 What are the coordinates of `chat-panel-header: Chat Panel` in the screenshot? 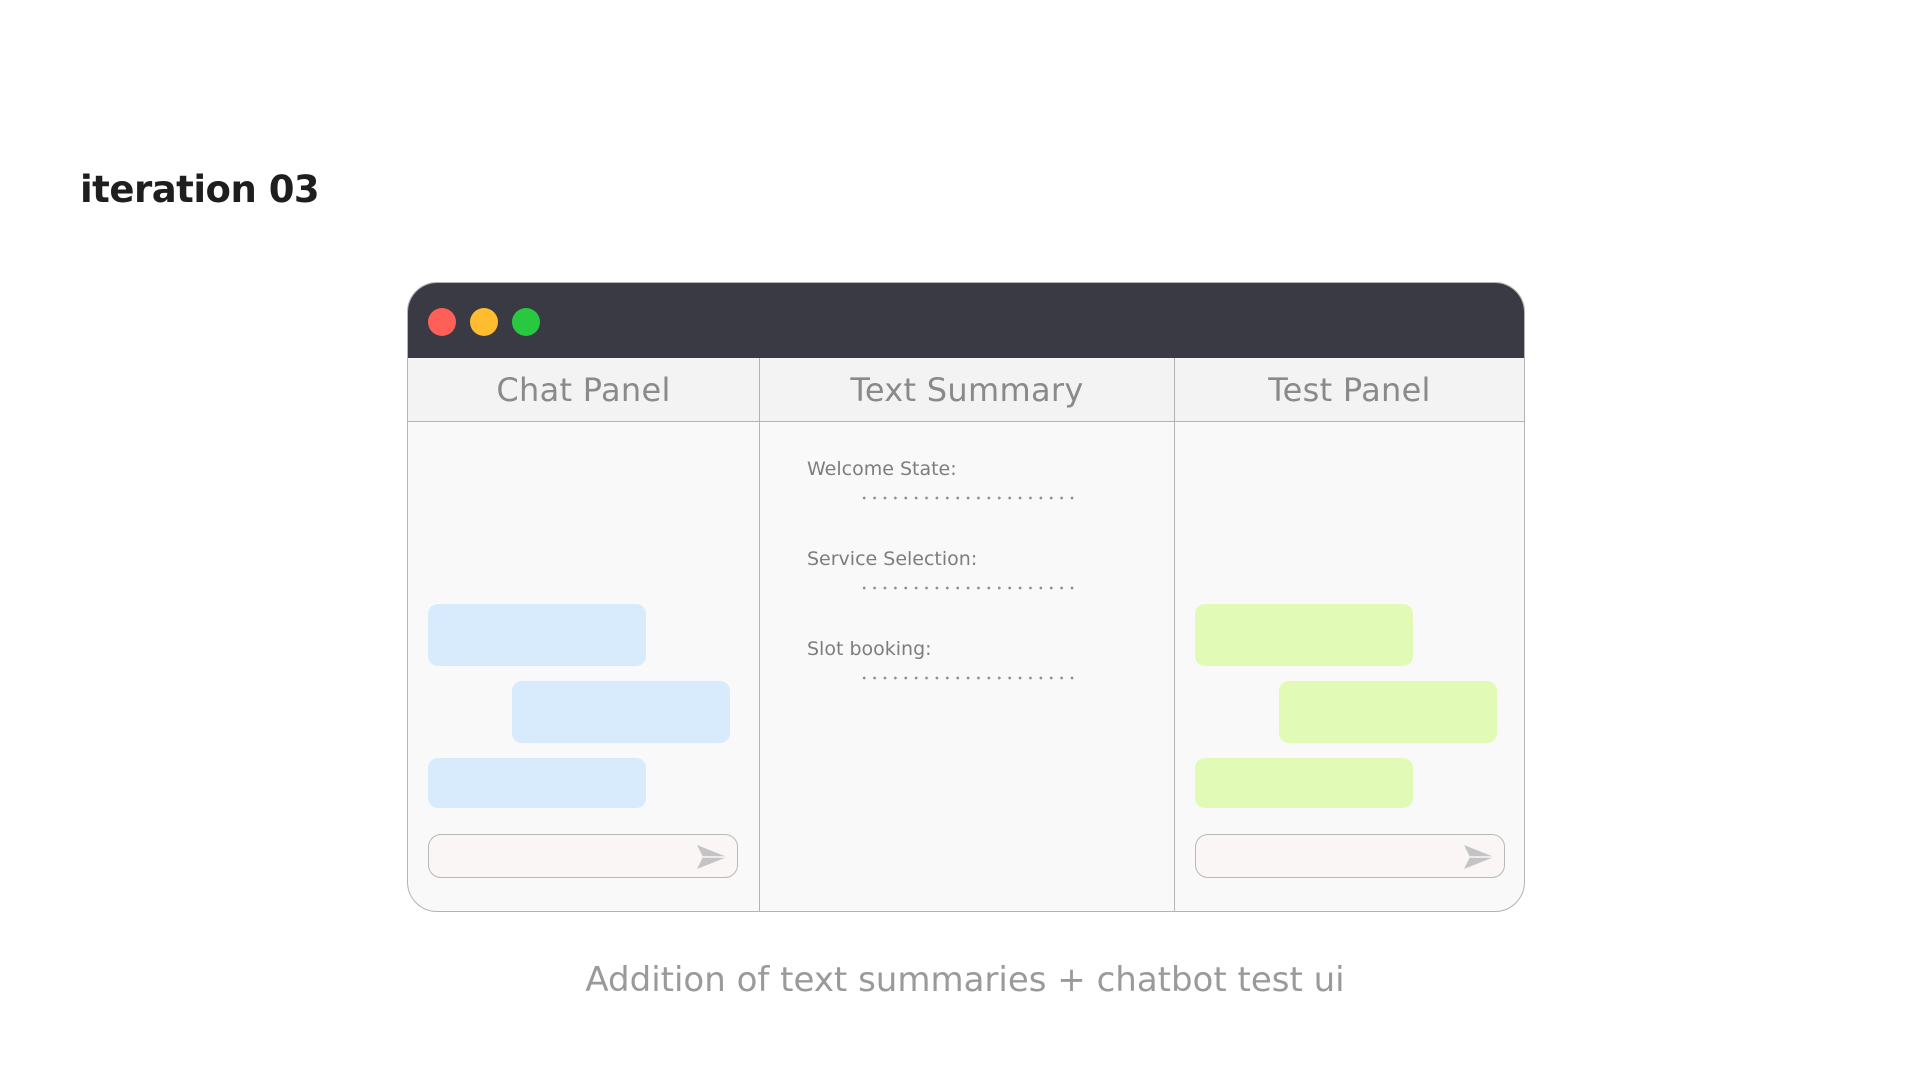 It's located at (583, 390).